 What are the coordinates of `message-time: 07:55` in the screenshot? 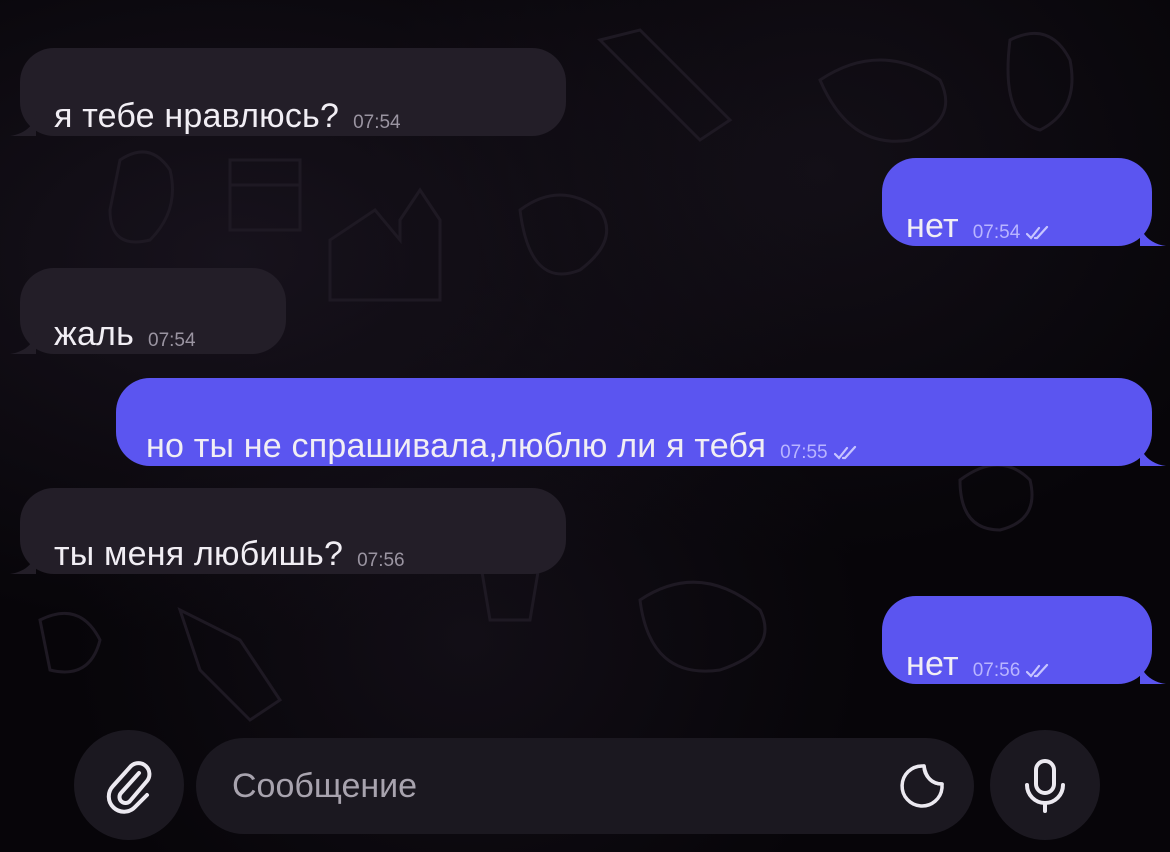 It's located at (804, 452).